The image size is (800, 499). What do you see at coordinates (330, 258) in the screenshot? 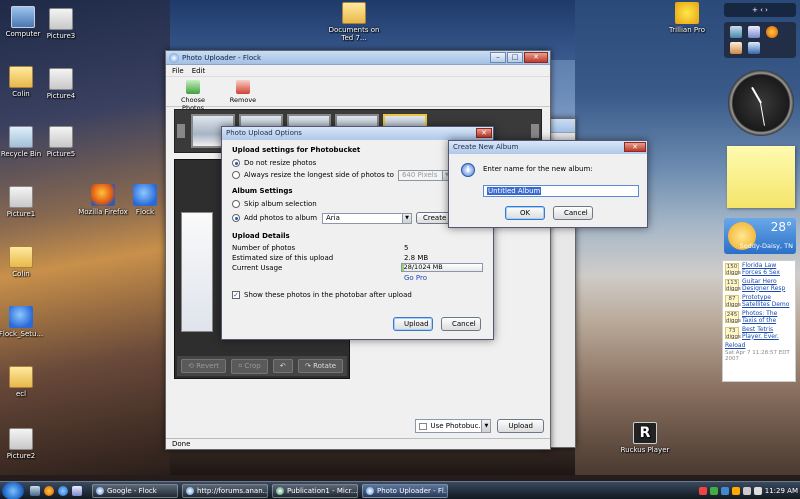
I see `estimated-size-row: Estimated size of this upload 2.8 MB` at bounding box center [330, 258].